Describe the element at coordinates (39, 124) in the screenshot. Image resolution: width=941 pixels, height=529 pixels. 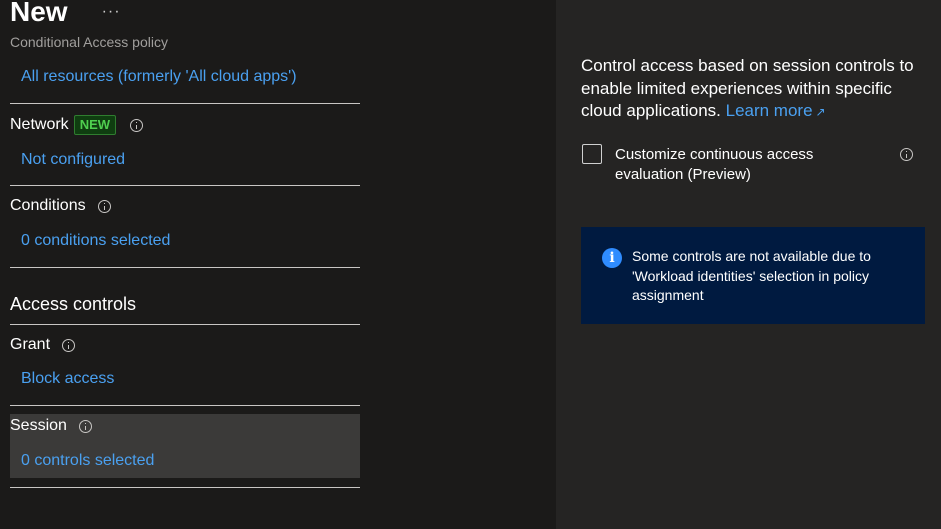
I see `network-label: Network` at that location.